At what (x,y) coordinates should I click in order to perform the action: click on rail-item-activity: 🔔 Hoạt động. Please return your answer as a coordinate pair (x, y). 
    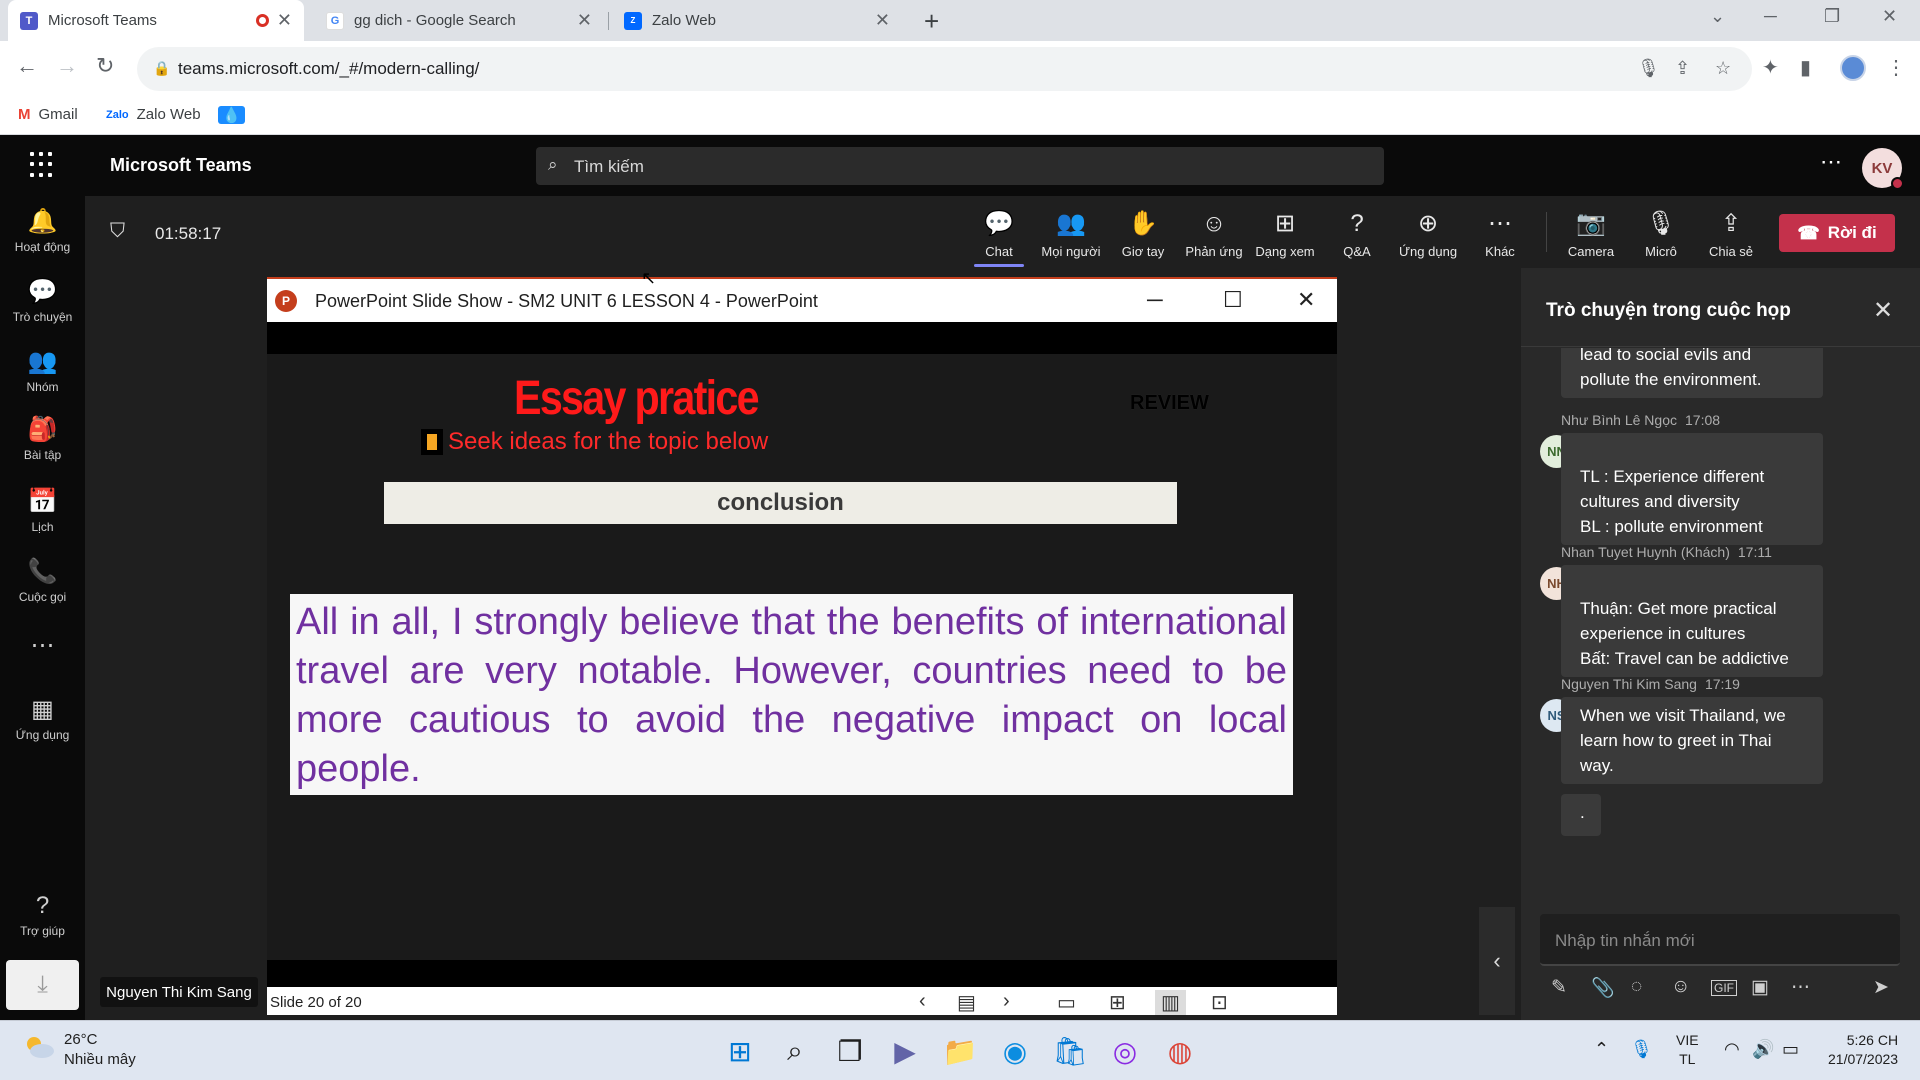
    Looking at the image, I should click on (42, 231).